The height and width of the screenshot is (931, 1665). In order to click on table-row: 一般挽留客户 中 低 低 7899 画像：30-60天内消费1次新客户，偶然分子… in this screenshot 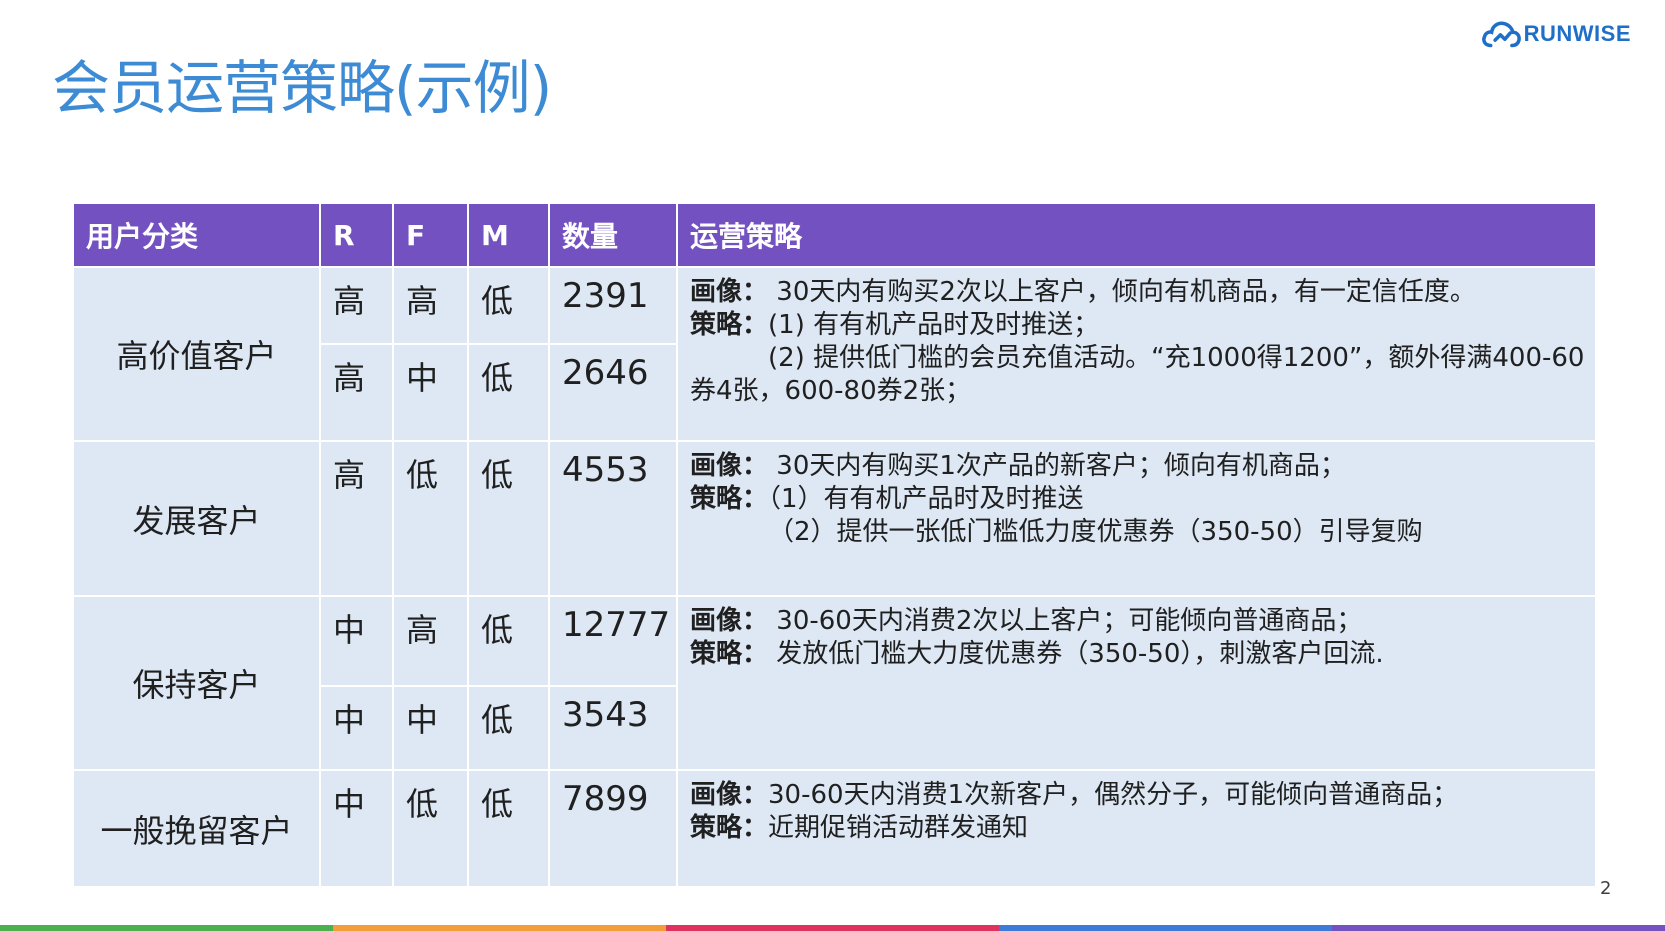, I will do `click(834, 828)`.